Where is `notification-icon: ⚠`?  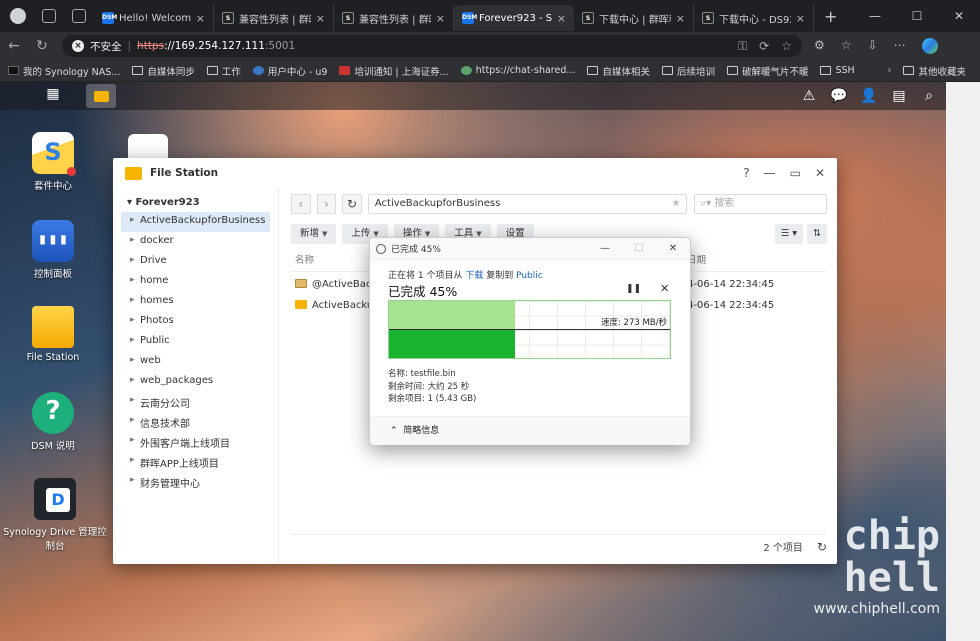 notification-icon: ⚠ is located at coordinates (809, 96).